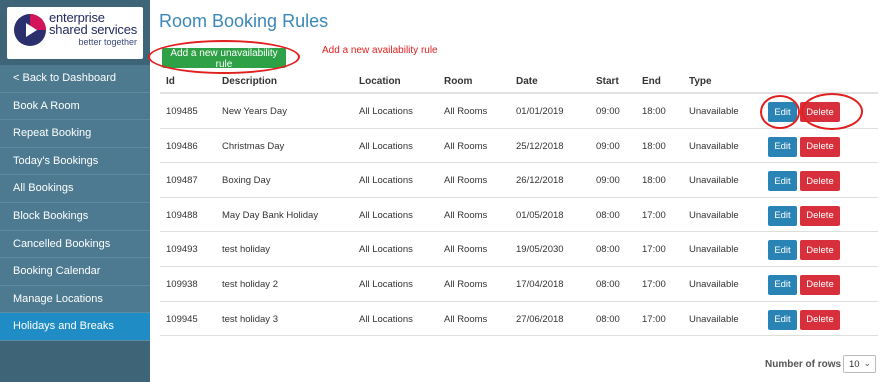 Image resolution: width=882 pixels, height=382 pixels. I want to click on sidebar-item-all-bookings: All Bookings, so click(75, 189).